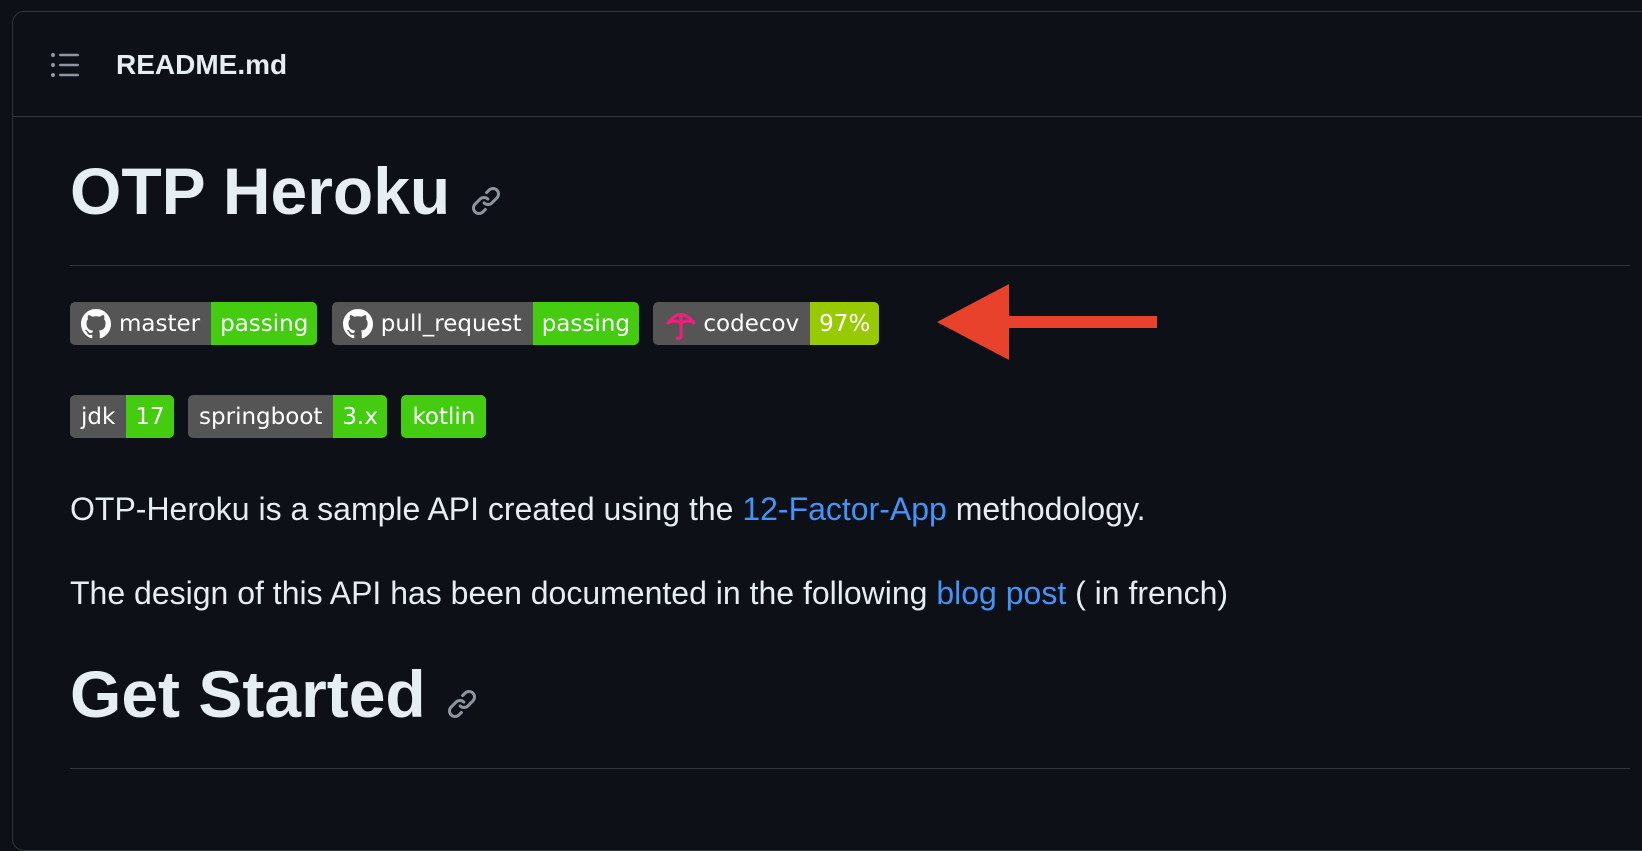 Image resolution: width=1642 pixels, height=851 pixels. I want to click on badge-value: kotlin, so click(444, 416).